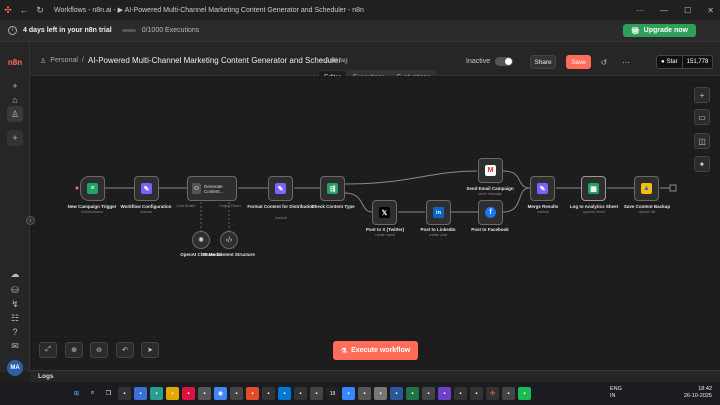 This screenshot has width=720, height=405. What do you see at coordinates (640, 10) in the screenshot?
I see `extensions-icon: ⋯` at bounding box center [640, 10].